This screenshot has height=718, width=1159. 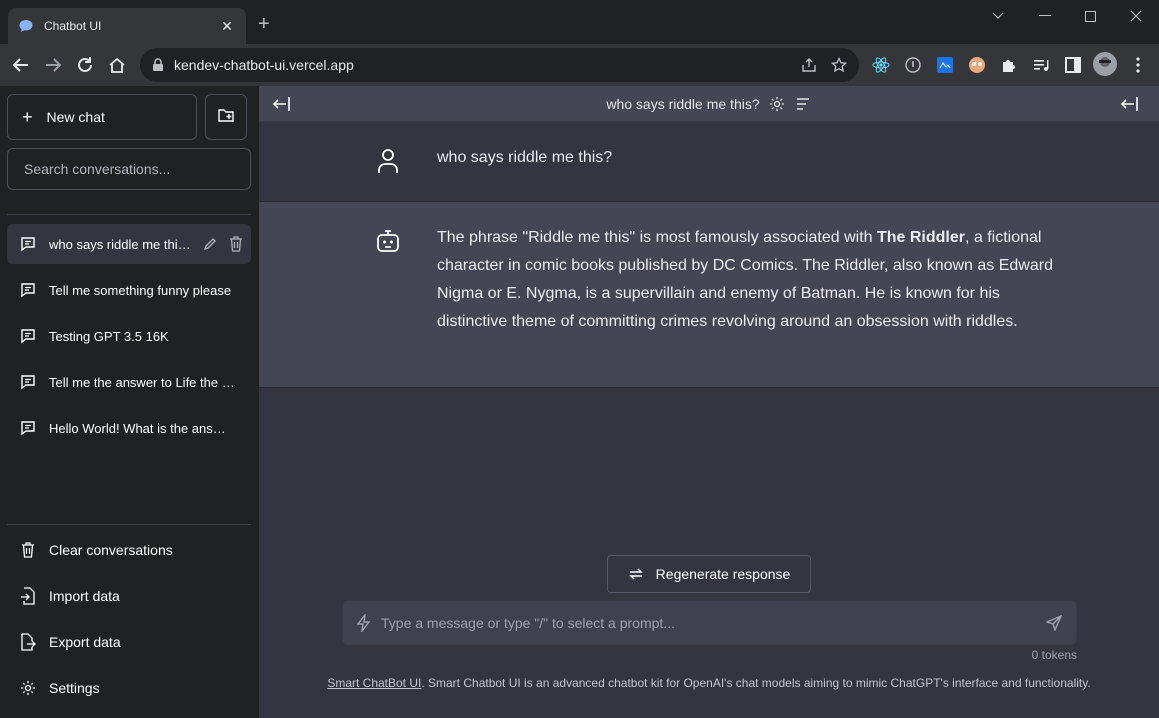 I want to click on react-devtools-icon, so click(x=881, y=65).